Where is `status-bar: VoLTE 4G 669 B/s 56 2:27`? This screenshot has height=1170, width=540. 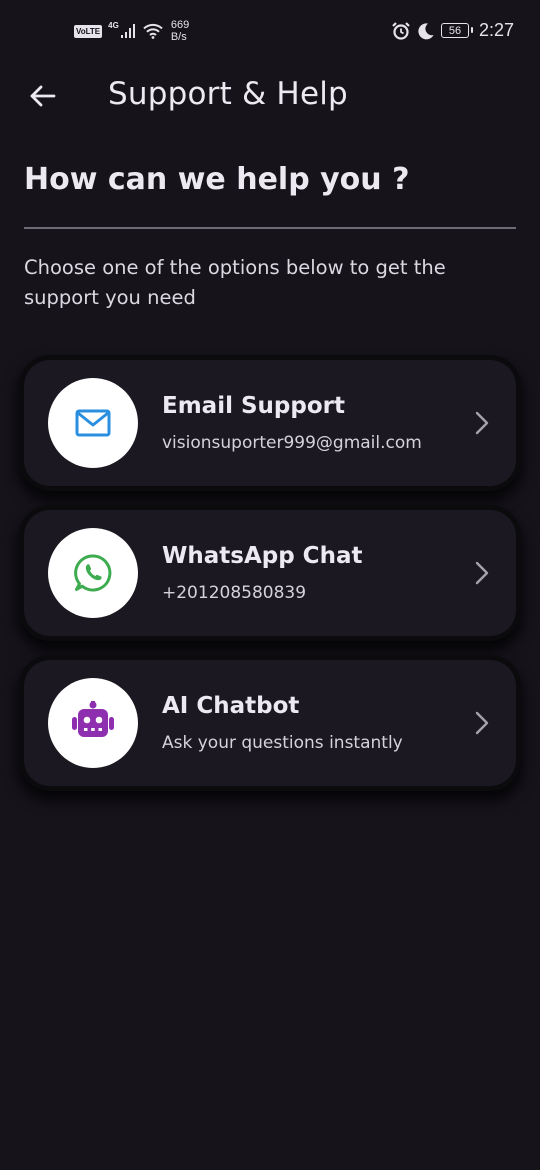 status-bar: VoLTE 4G 669 B/s 56 2:27 is located at coordinates (270, 32).